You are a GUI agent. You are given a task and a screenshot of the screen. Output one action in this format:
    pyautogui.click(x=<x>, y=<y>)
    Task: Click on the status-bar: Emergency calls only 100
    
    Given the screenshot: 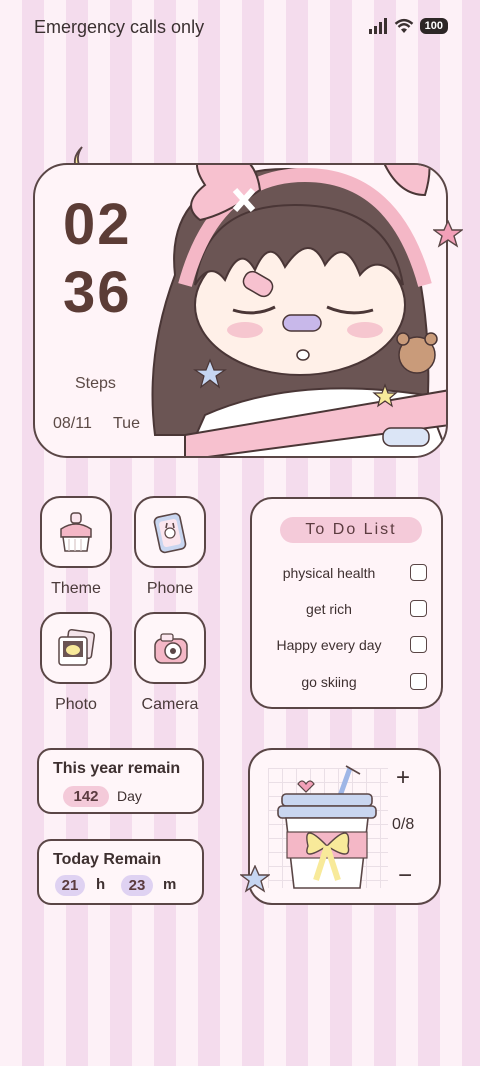 What is the action you would take?
    pyautogui.click(x=240, y=28)
    